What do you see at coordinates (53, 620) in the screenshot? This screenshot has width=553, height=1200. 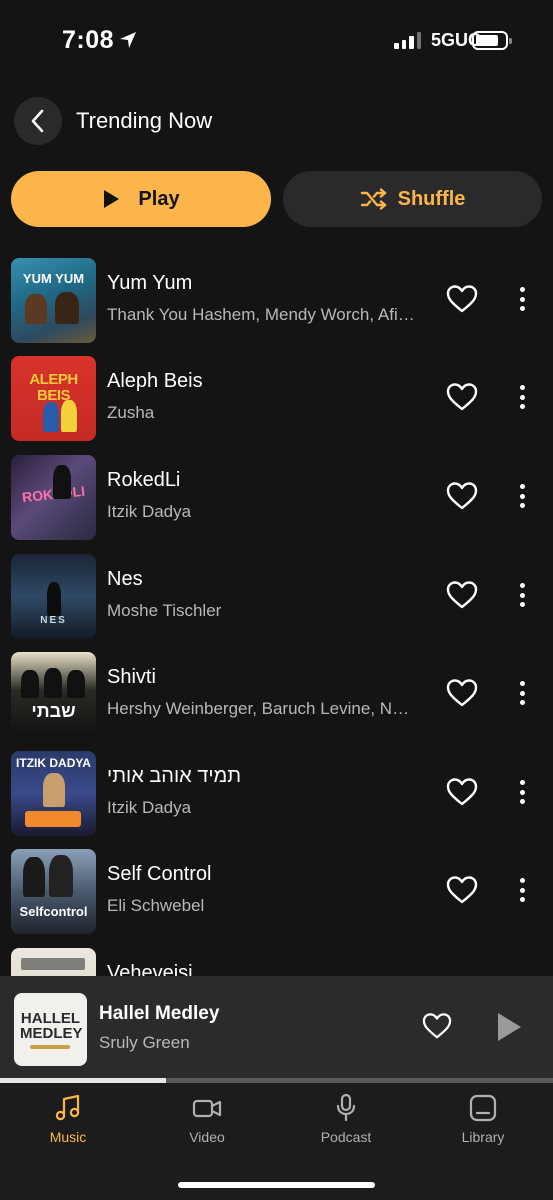 I see `artwork-text: NES` at bounding box center [53, 620].